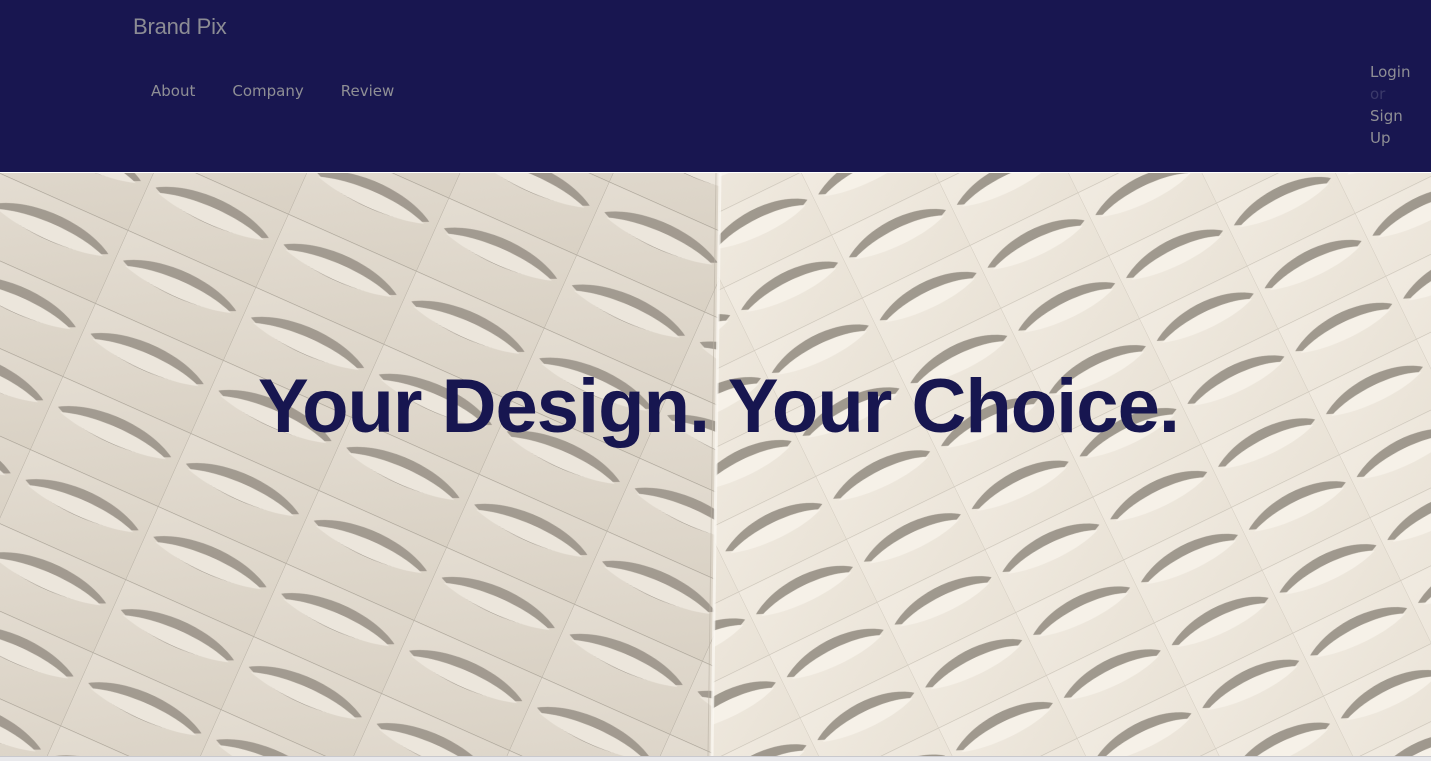  I want to click on signup-label-line1: Sign, so click(1386, 116).